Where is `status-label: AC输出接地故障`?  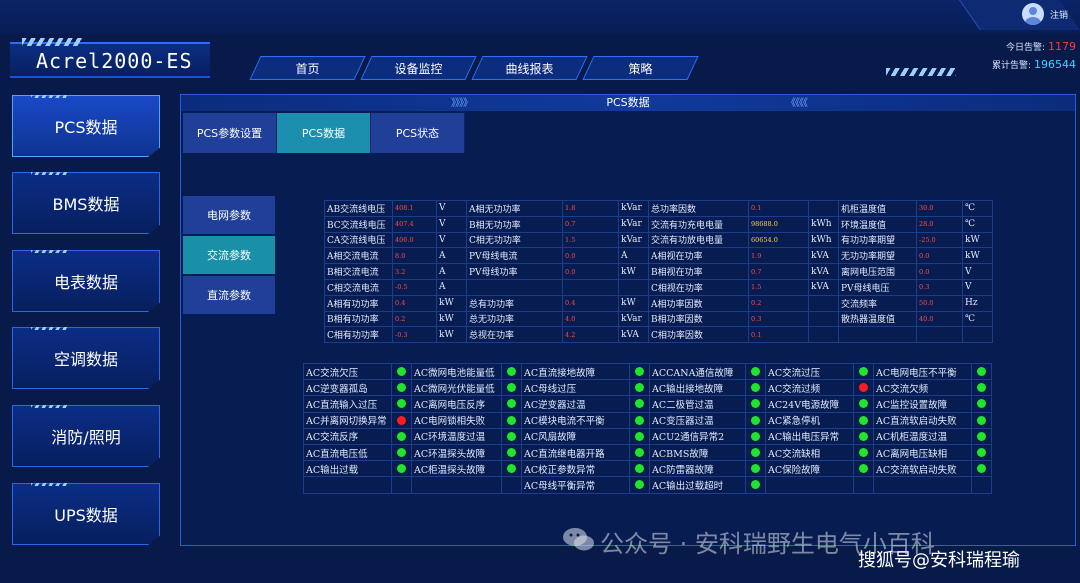 status-label: AC输出接地故障 is located at coordinates (697, 388).